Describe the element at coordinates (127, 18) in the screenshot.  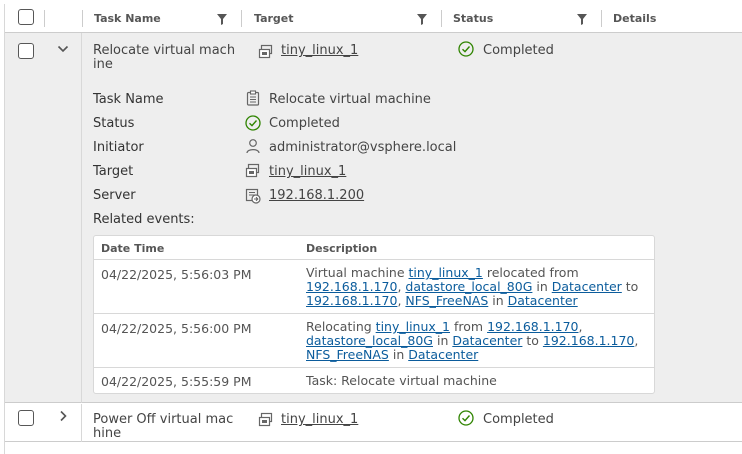
I see `column-header-task-name: Task Name` at that location.